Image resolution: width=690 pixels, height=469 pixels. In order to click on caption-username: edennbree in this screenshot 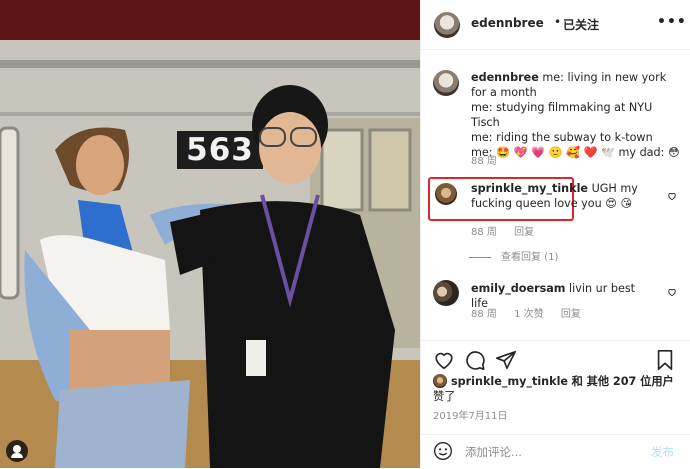, I will do `click(505, 77)`.